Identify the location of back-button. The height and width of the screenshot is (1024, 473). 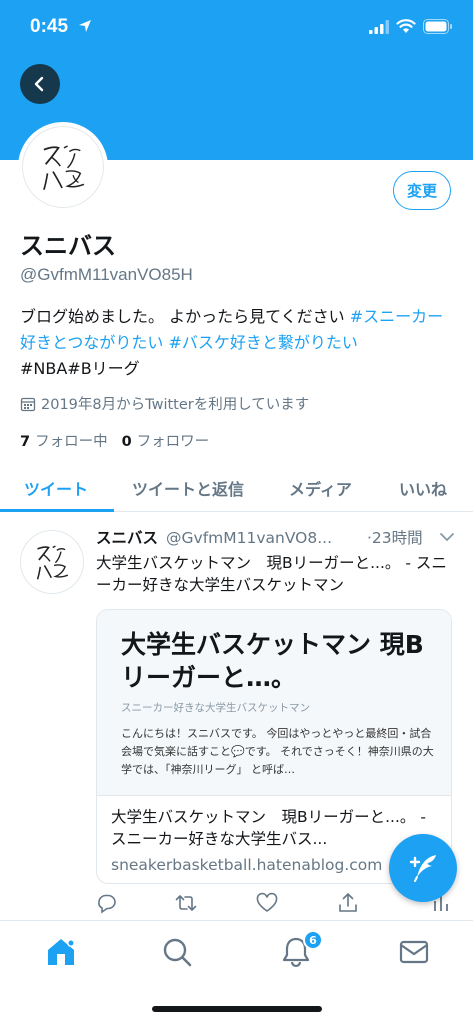
(40, 84).